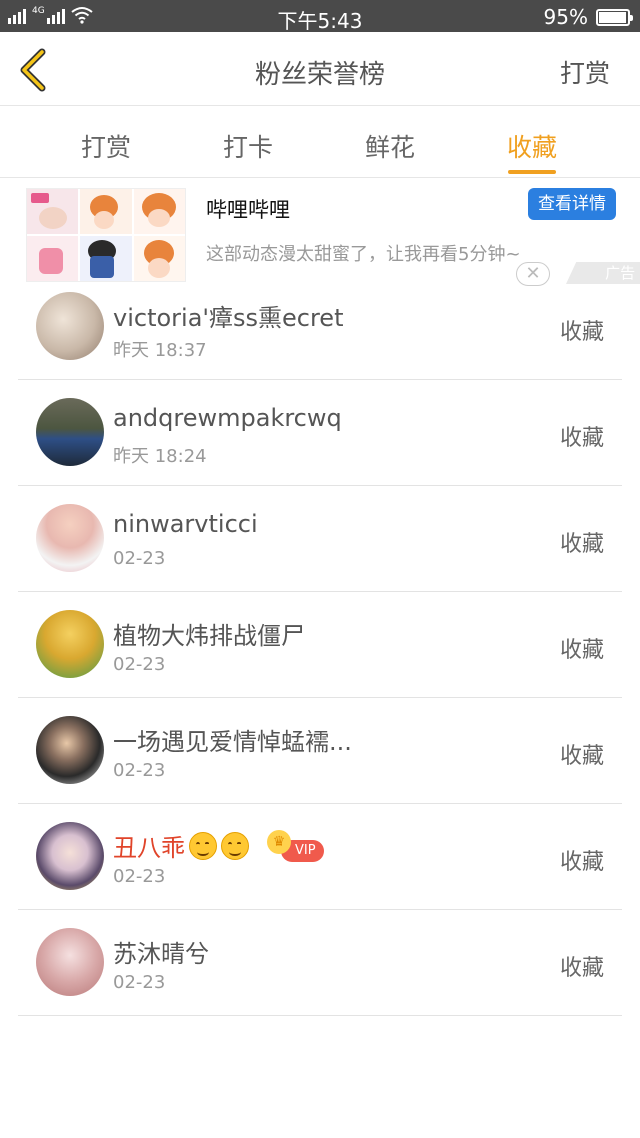 The width and height of the screenshot is (640, 1138). I want to click on battery-level, so click(612, 17).